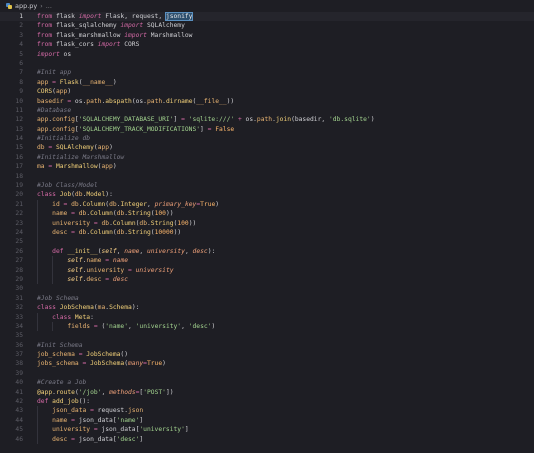 Image resolution: width=534 pixels, height=453 pixels. Describe the element at coordinates (267, 411) in the screenshot. I see `code-line: 43 json_data = request.json` at that location.